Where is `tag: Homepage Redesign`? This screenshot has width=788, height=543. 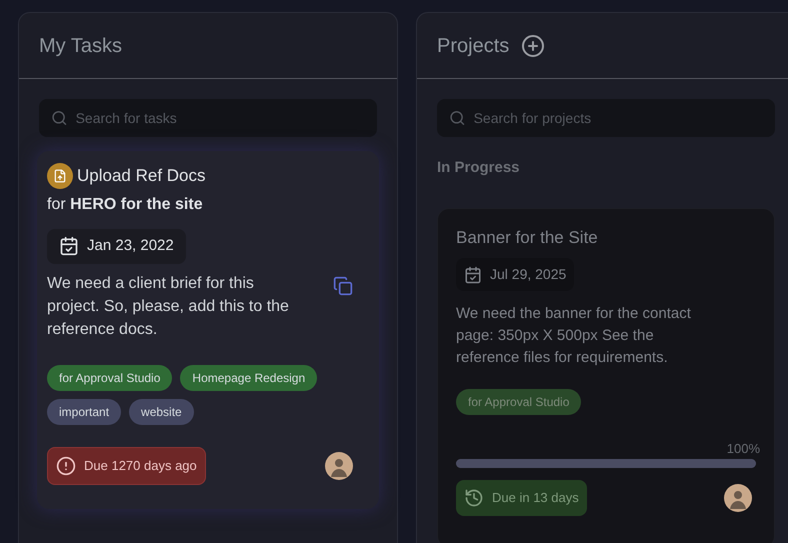
tag: Homepage Redesign is located at coordinates (249, 377).